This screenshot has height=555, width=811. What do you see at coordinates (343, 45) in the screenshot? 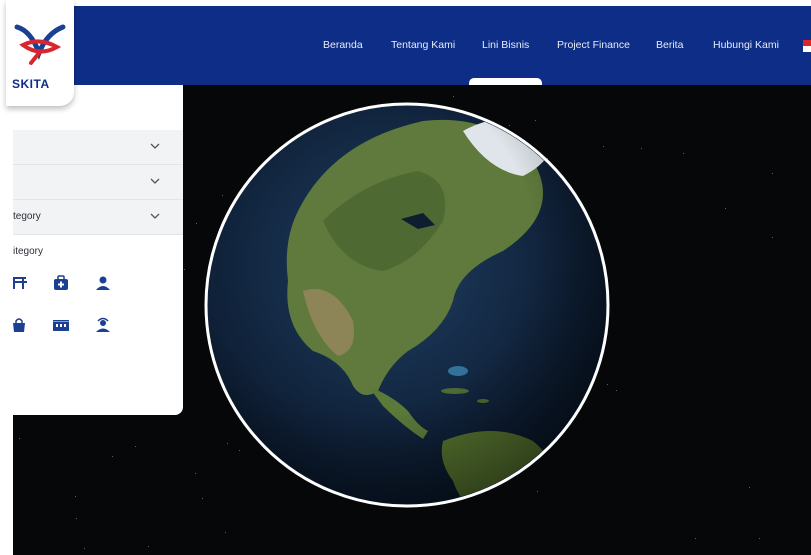
I see `nav-item-beranda: Beranda` at bounding box center [343, 45].